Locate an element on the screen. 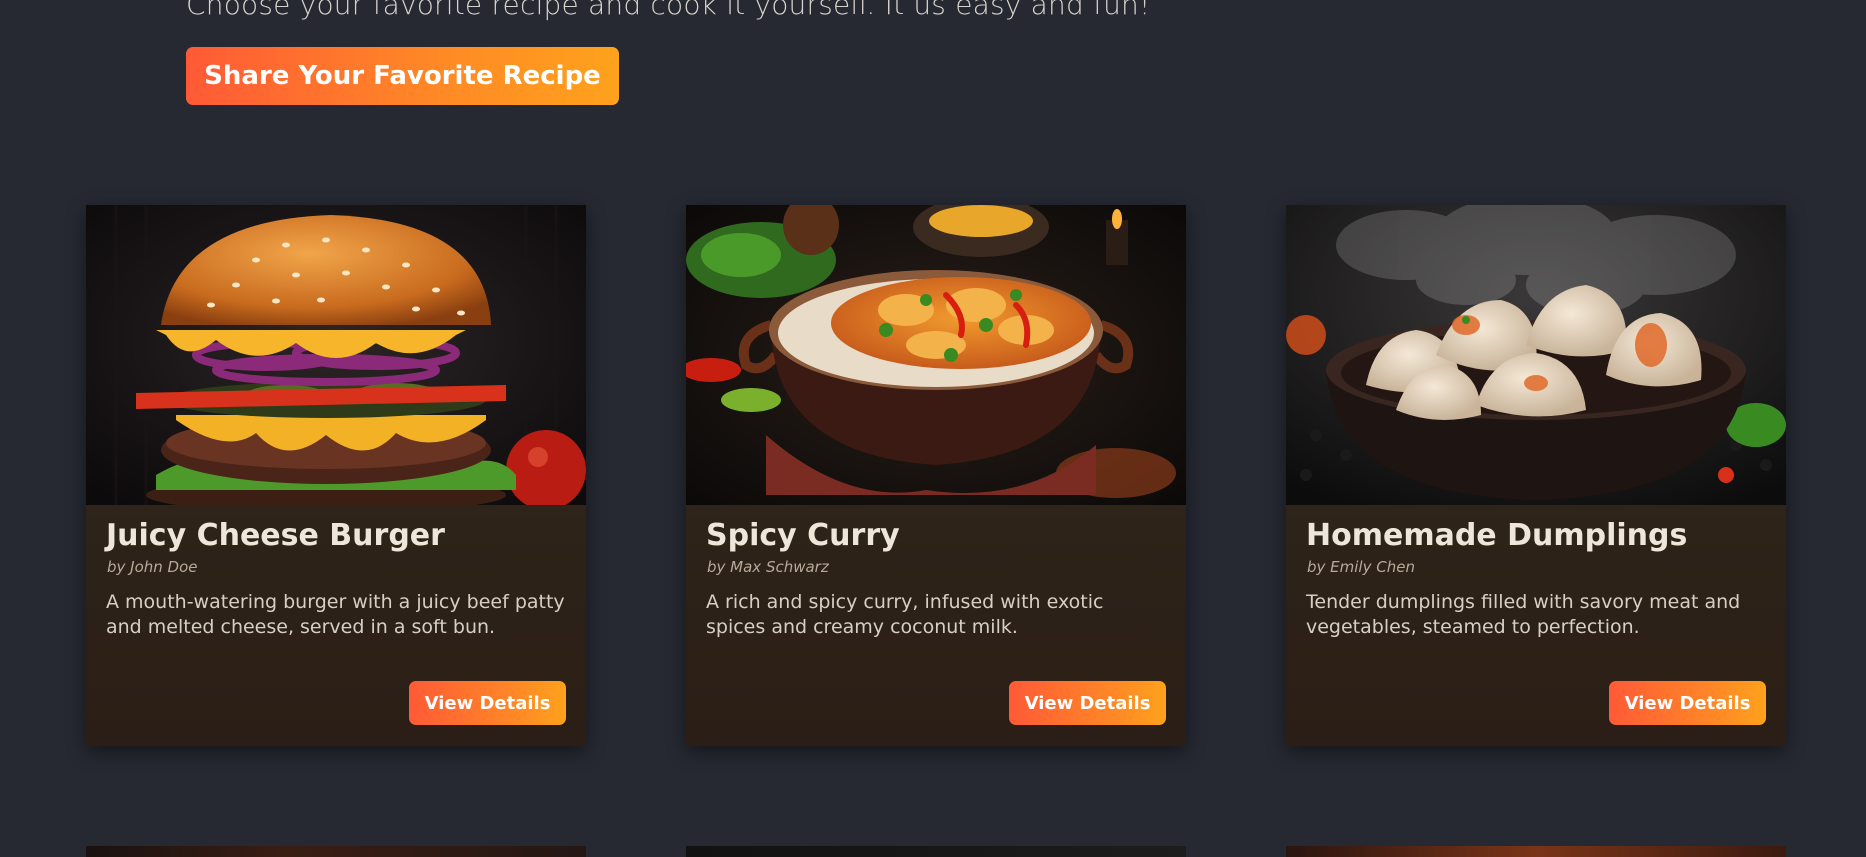 This screenshot has width=1866, height=857. recipe-author: by John Doe is located at coordinates (152, 567).